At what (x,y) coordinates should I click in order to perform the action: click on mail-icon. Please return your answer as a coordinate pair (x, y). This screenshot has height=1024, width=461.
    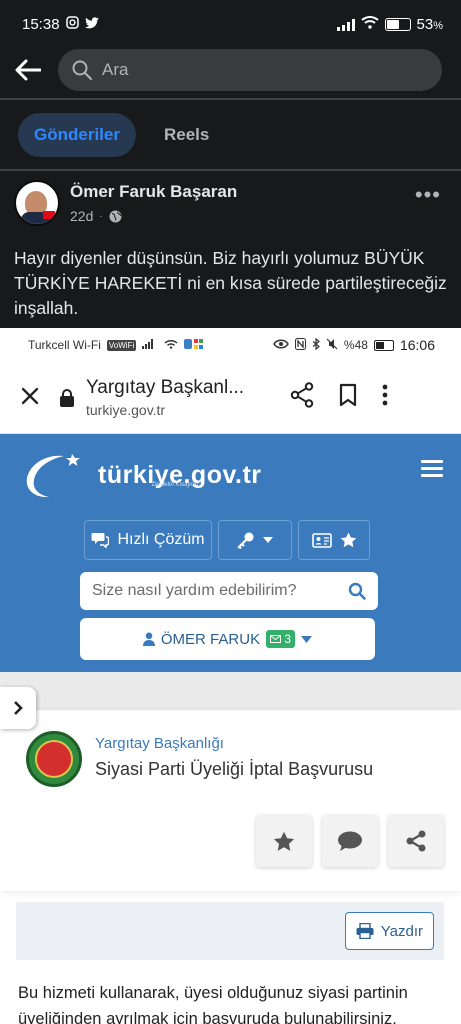
    Looking at the image, I should click on (276, 639).